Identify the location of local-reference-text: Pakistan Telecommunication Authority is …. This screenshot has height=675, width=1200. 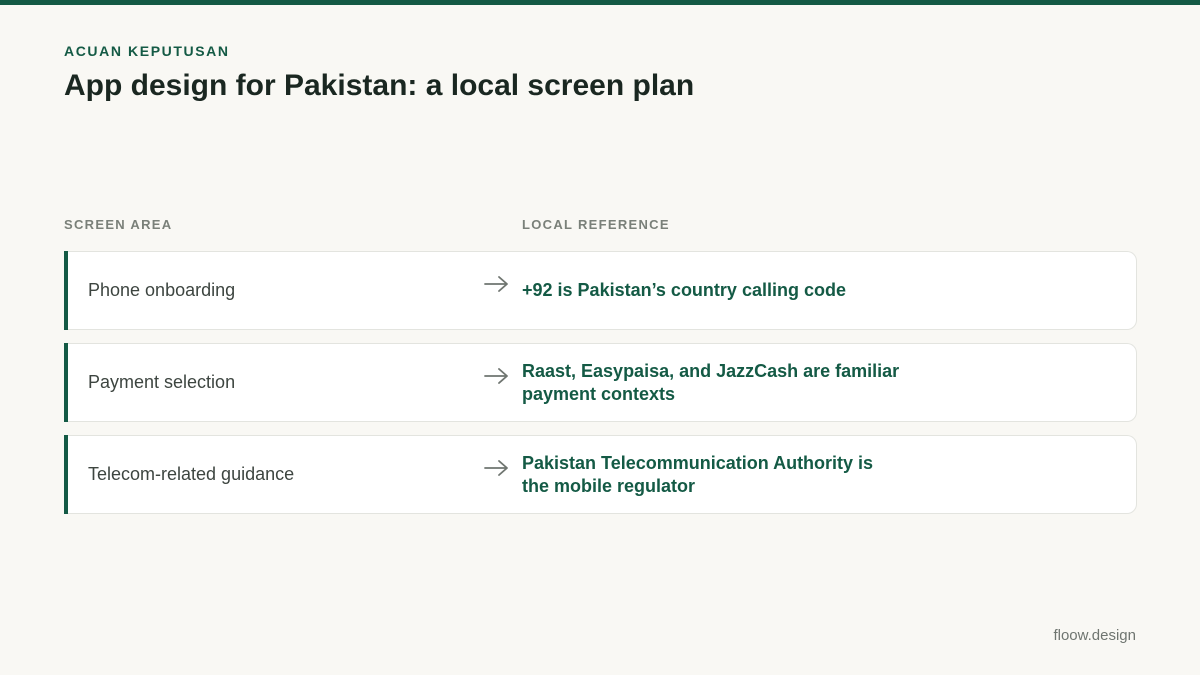
(698, 474).